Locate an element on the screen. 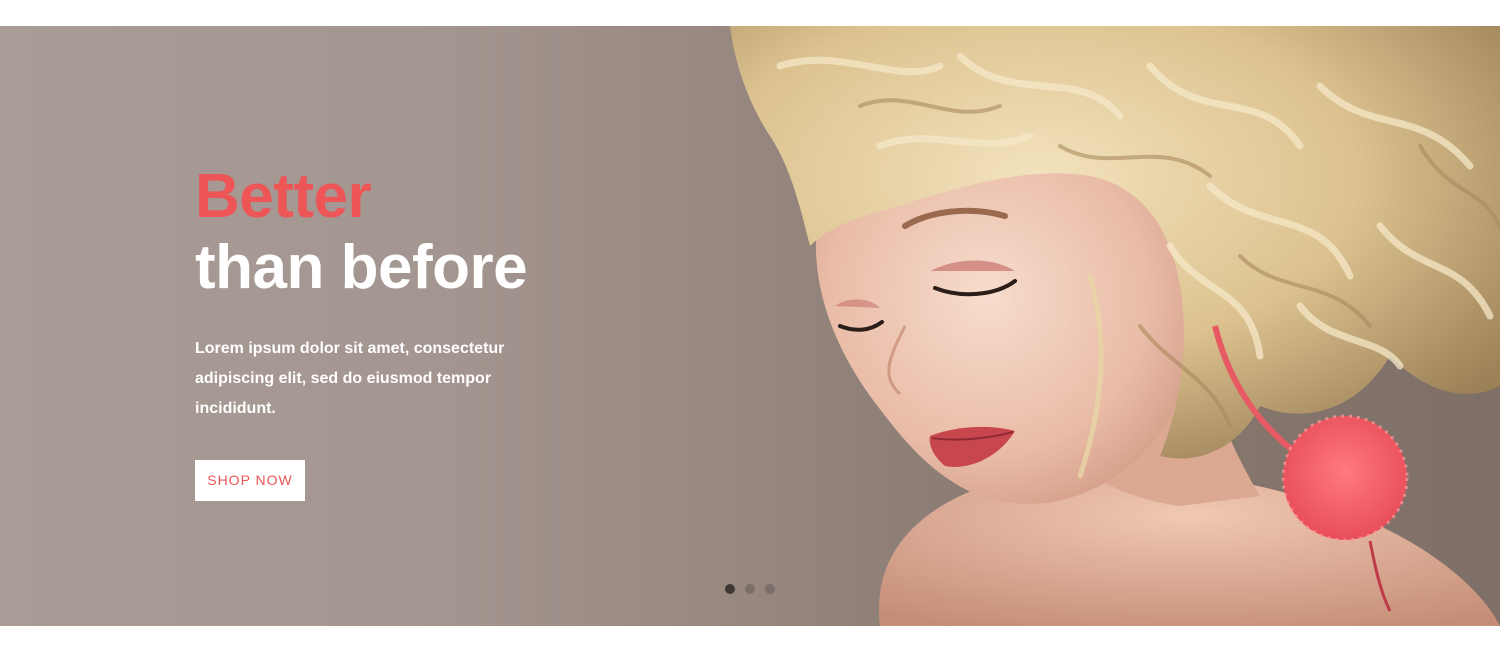 The height and width of the screenshot is (652, 1500). hero-title-accent: Better is located at coordinates (283, 196).